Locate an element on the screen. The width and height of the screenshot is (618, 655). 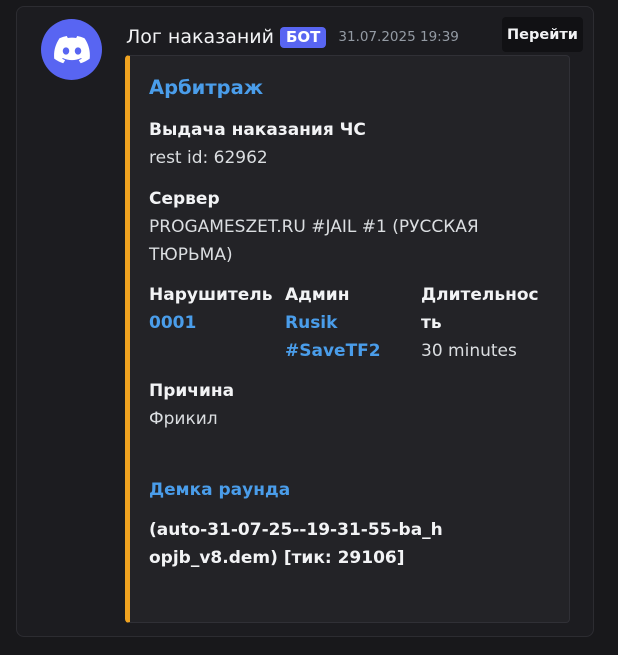
field-reason-name: Причина is located at coordinates (192, 391).